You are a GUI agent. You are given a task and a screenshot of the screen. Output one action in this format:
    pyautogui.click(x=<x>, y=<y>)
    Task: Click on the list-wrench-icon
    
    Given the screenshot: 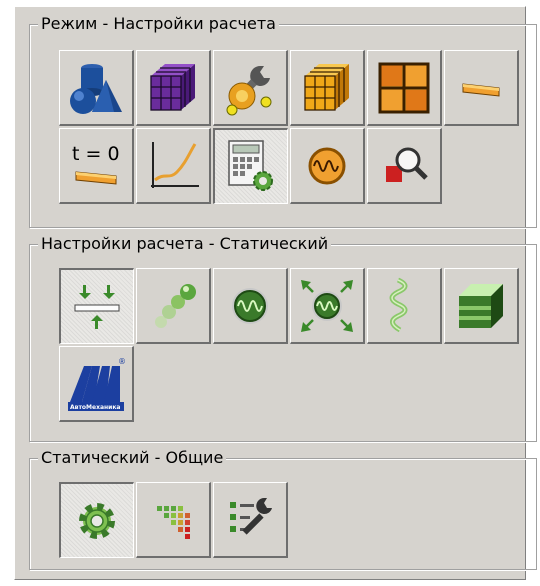 What is the action you would take?
    pyautogui.click(x=251, y=516)
    